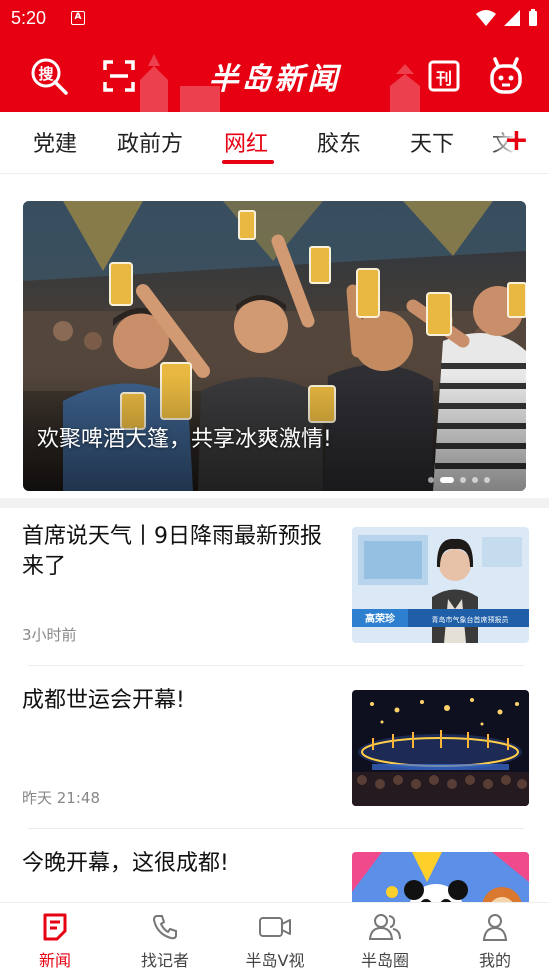 The height and width of the screenshot is (976, 549). Describe the element at coordinates (385, 927) in the screenshot. I see `people-icon` at that location.